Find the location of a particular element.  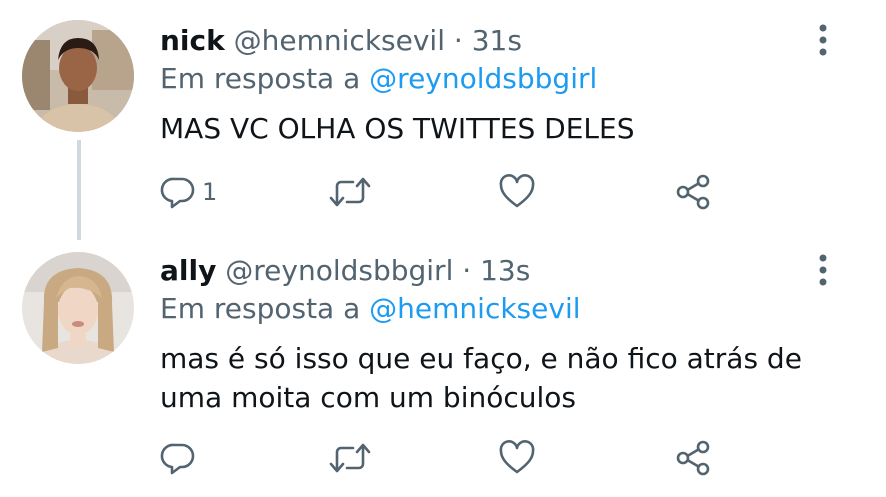

timestamp: 13s is located at coordinates (505, 270).